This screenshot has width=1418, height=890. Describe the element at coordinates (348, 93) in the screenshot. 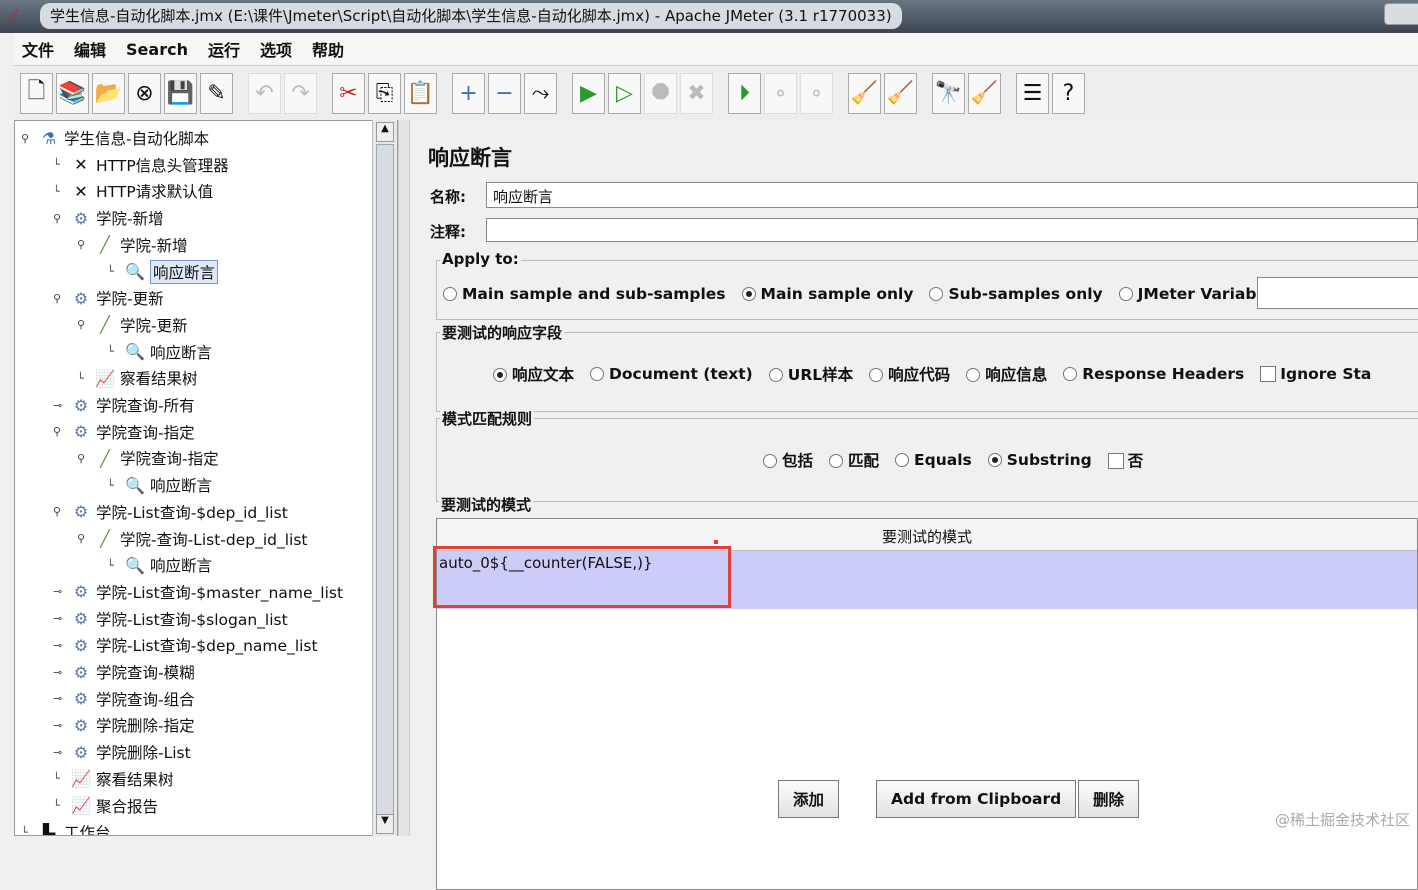

I see `cut-button: ✂` at that location.